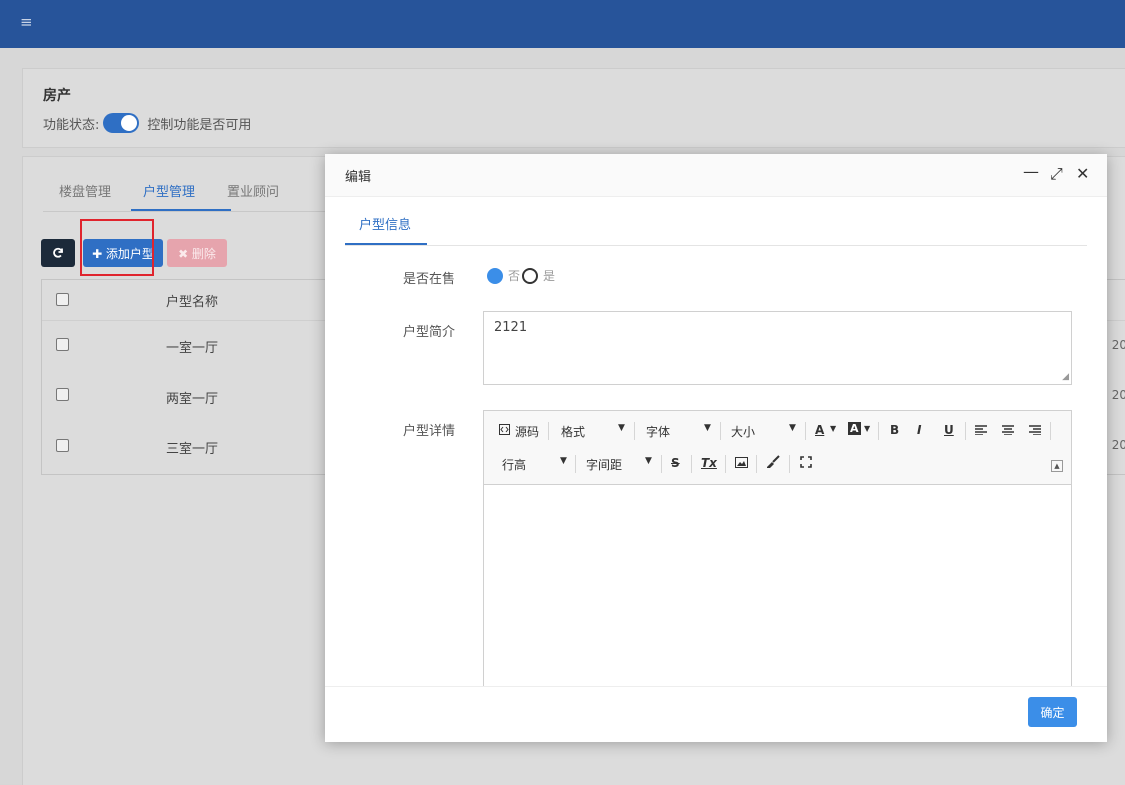 This screenshot has width=1125, height=785. I want to click on hamburger-menu-icon: ≡, so click(26, 22).